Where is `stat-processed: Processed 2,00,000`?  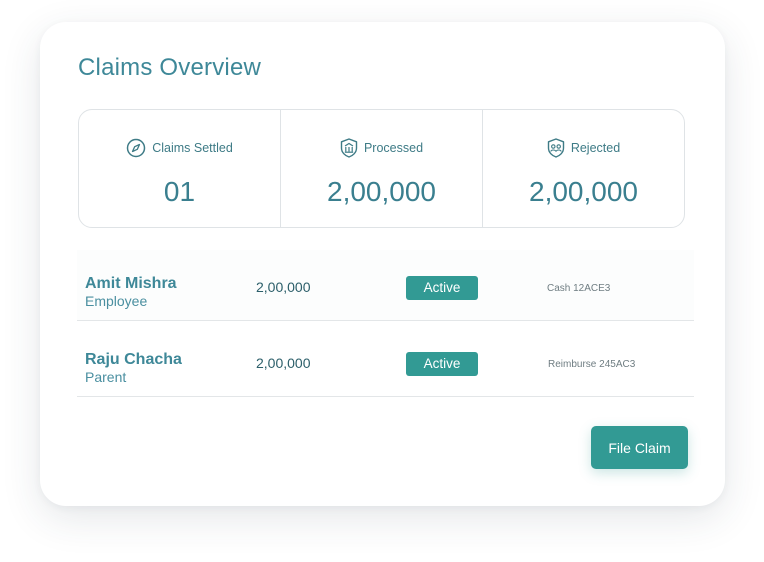
stat-processed: Processed 2,00,000 is located at coordinates (381, 168).